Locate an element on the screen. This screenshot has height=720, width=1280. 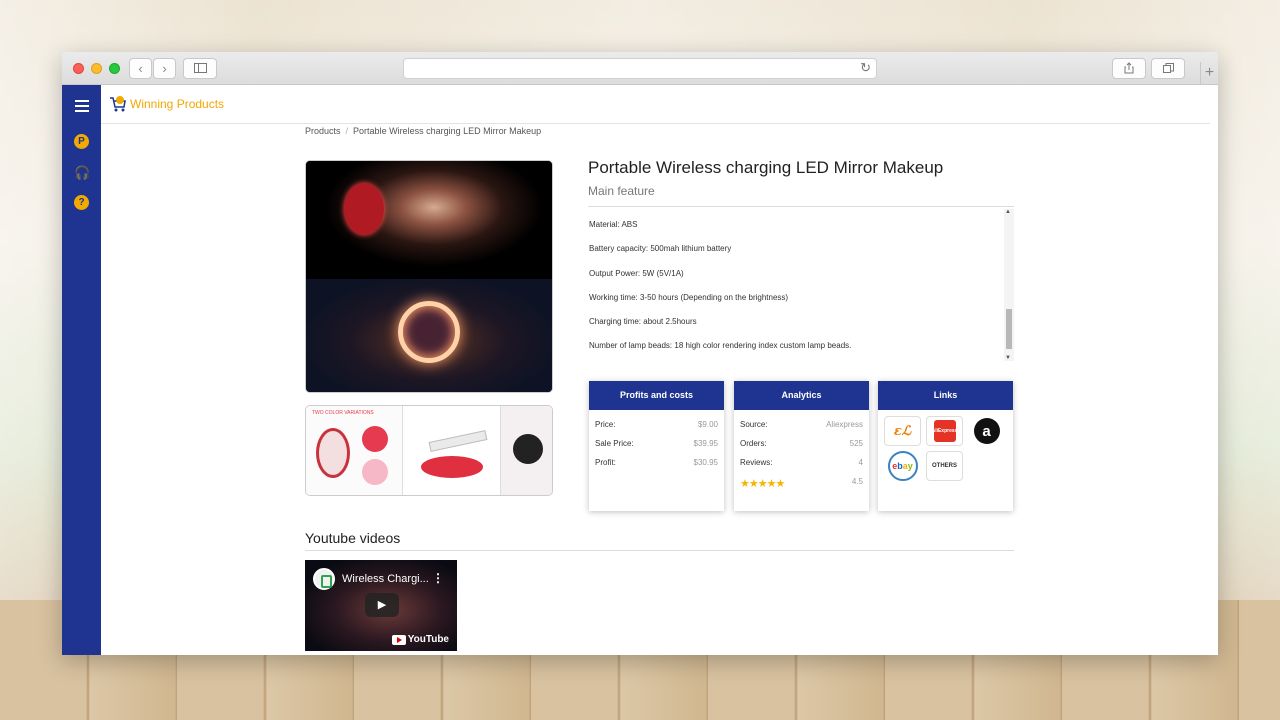
youtube-logo: YouTube is located at coordinates (420, 639).